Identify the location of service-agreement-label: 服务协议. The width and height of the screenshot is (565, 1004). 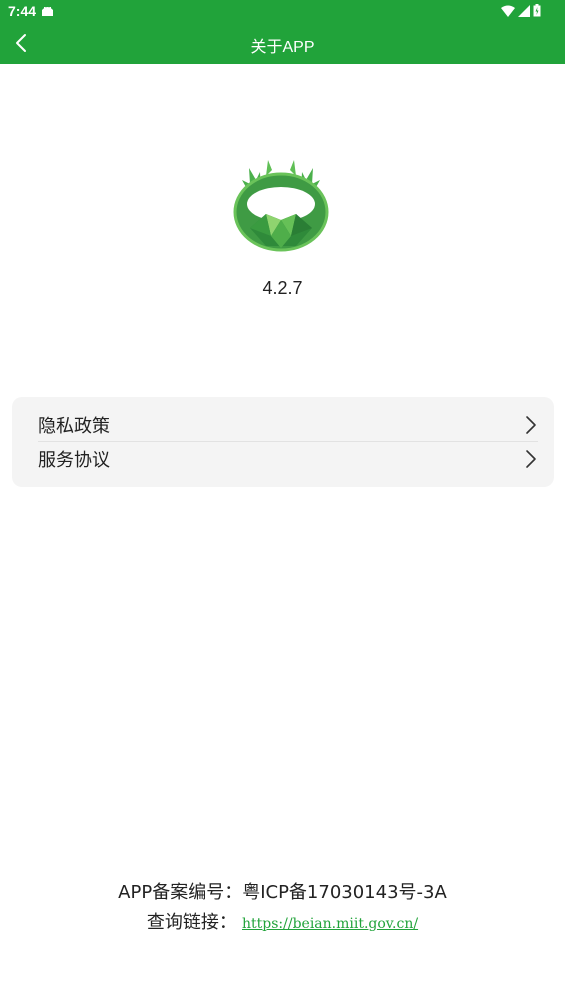
(74, 460).